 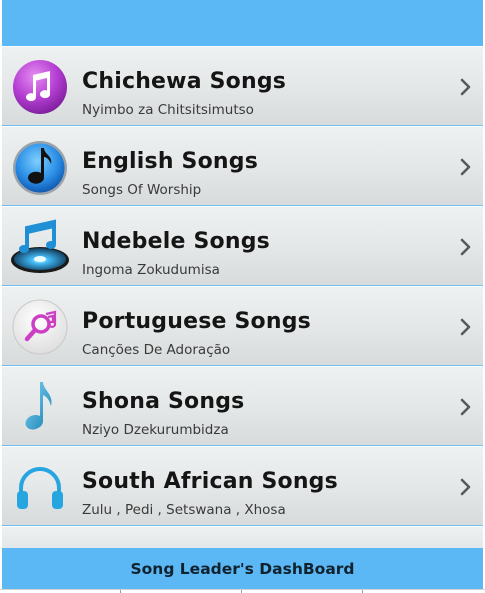 What do you see at coordinates (242, 568) in the screenshot?
I see `dashboard-button: Song Leader's DashBoard` at bounding box center [242, 568].